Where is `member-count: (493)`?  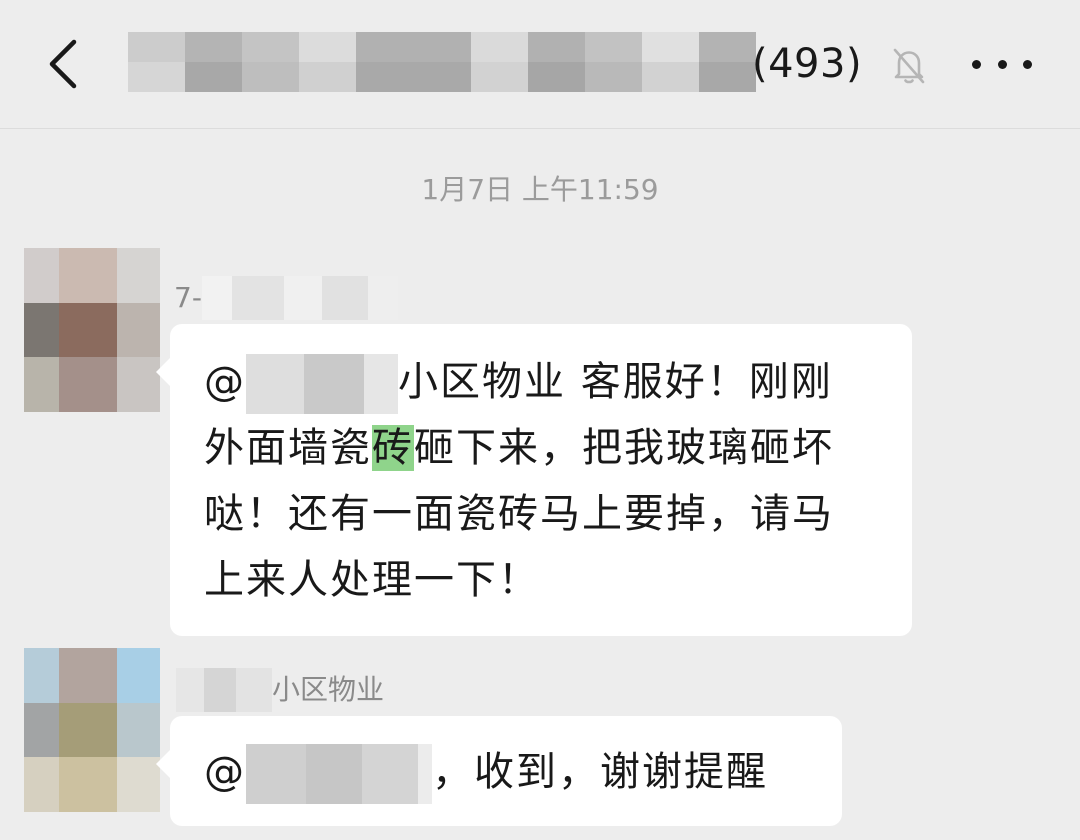
member-count: (493) is located at coordinates (807, 64).